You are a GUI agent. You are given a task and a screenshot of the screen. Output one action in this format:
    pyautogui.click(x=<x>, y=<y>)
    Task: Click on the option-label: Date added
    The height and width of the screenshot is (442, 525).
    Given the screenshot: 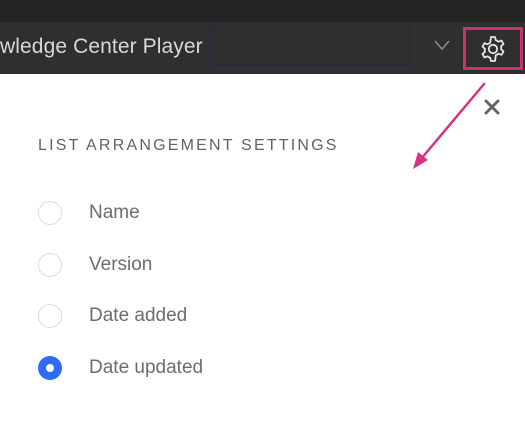 What is the action you would take?
    pyautogui.click(x=138, y=315)
    